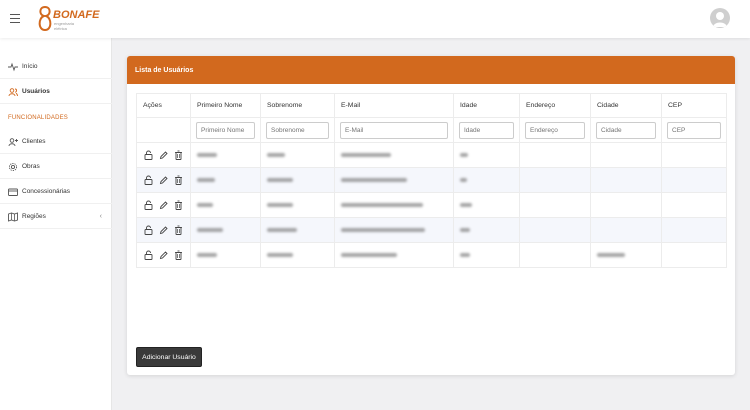 The width and height of the screenshot is (750, 410). What do you see at coordinates (38, 118) in the screenshot?
I see `section-heading: FUNCIONALIDADES` at bounding box center [38, 118].